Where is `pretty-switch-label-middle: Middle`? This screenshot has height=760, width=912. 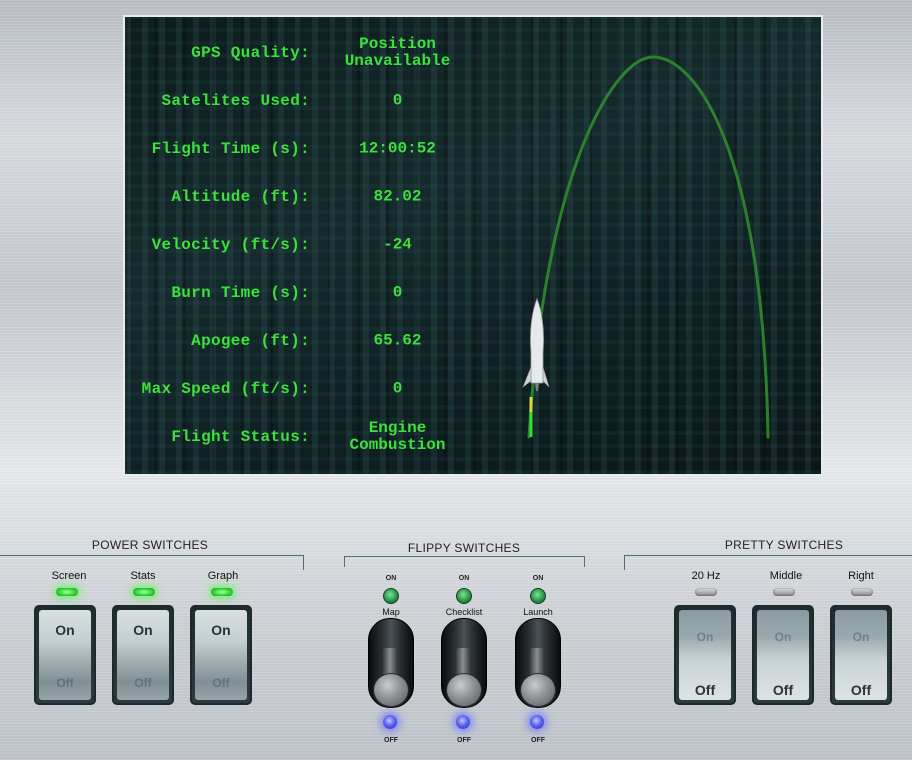
pretty-switch-label-middle: Middle is located at coordinates (786, 576).